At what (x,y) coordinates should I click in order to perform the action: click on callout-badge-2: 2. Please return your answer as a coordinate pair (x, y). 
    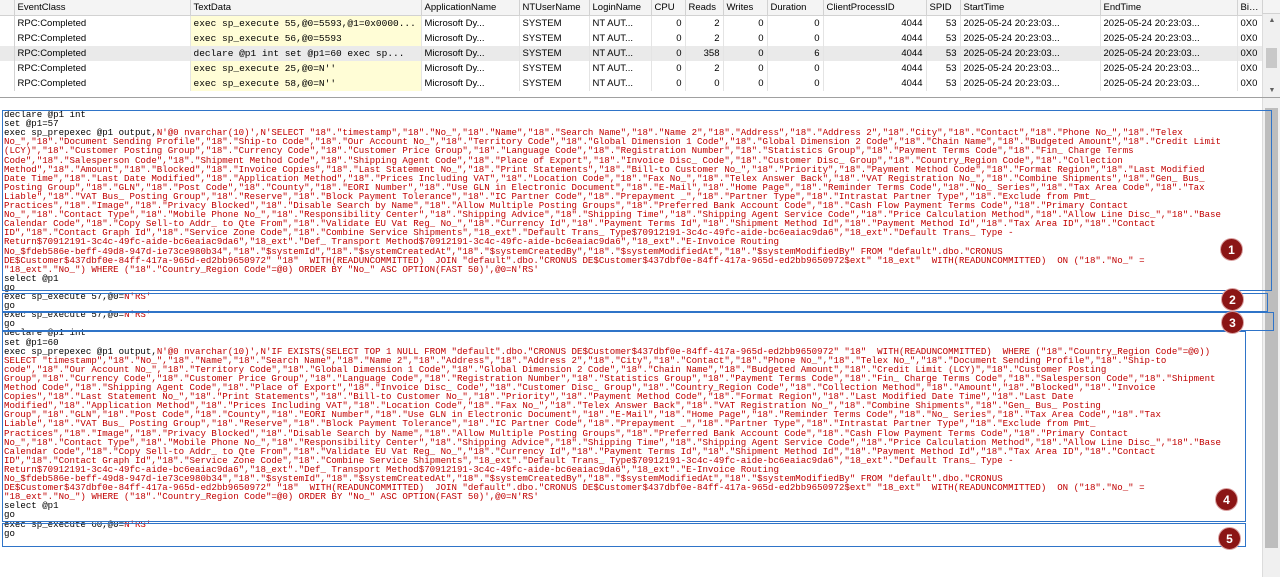
    Looking at the image, I should click on (1232, 299).